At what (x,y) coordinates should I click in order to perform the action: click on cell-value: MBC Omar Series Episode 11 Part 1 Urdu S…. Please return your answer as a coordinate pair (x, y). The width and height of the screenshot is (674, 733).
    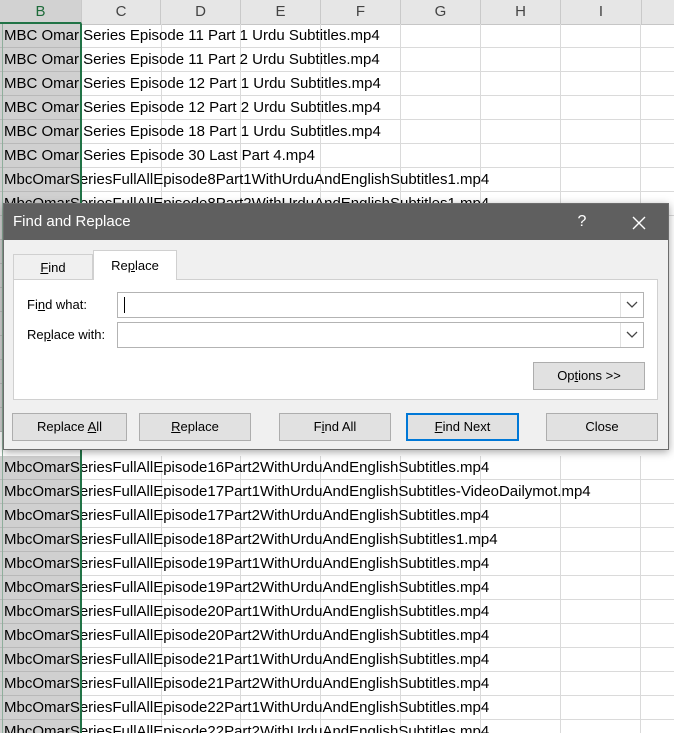
    Looking at the image, I should click on (192, 35).